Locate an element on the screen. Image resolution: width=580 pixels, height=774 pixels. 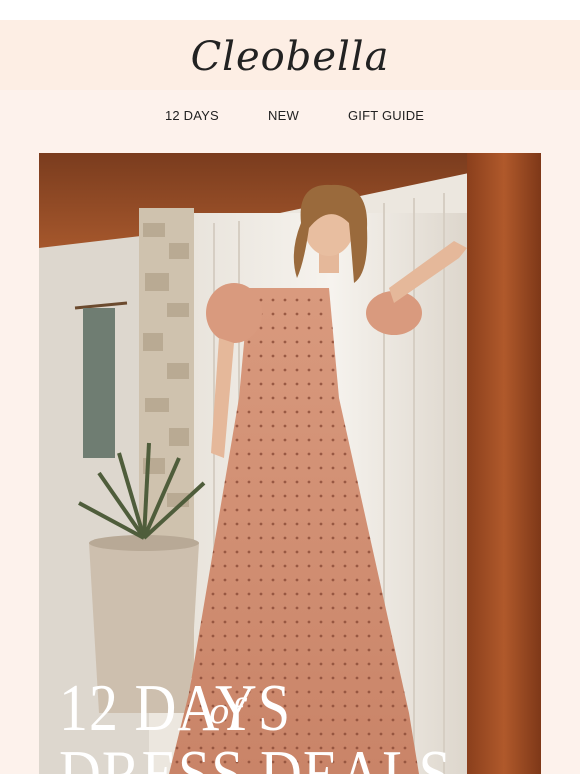
hero-headline: 12 DAYS of DRESS DEALS is located at coordinates (255, 722).